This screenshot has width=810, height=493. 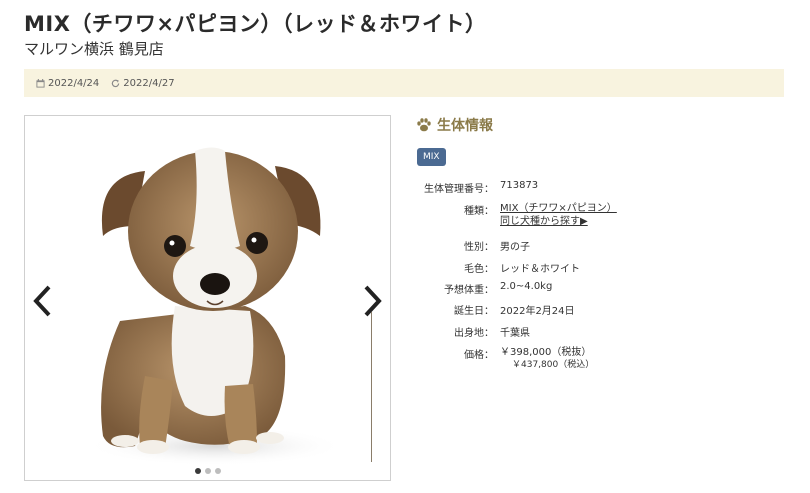 What do you see at coordinates (116, 83) in the screenshot?
I see `refresh-icon` at bounding box center [116, 83].